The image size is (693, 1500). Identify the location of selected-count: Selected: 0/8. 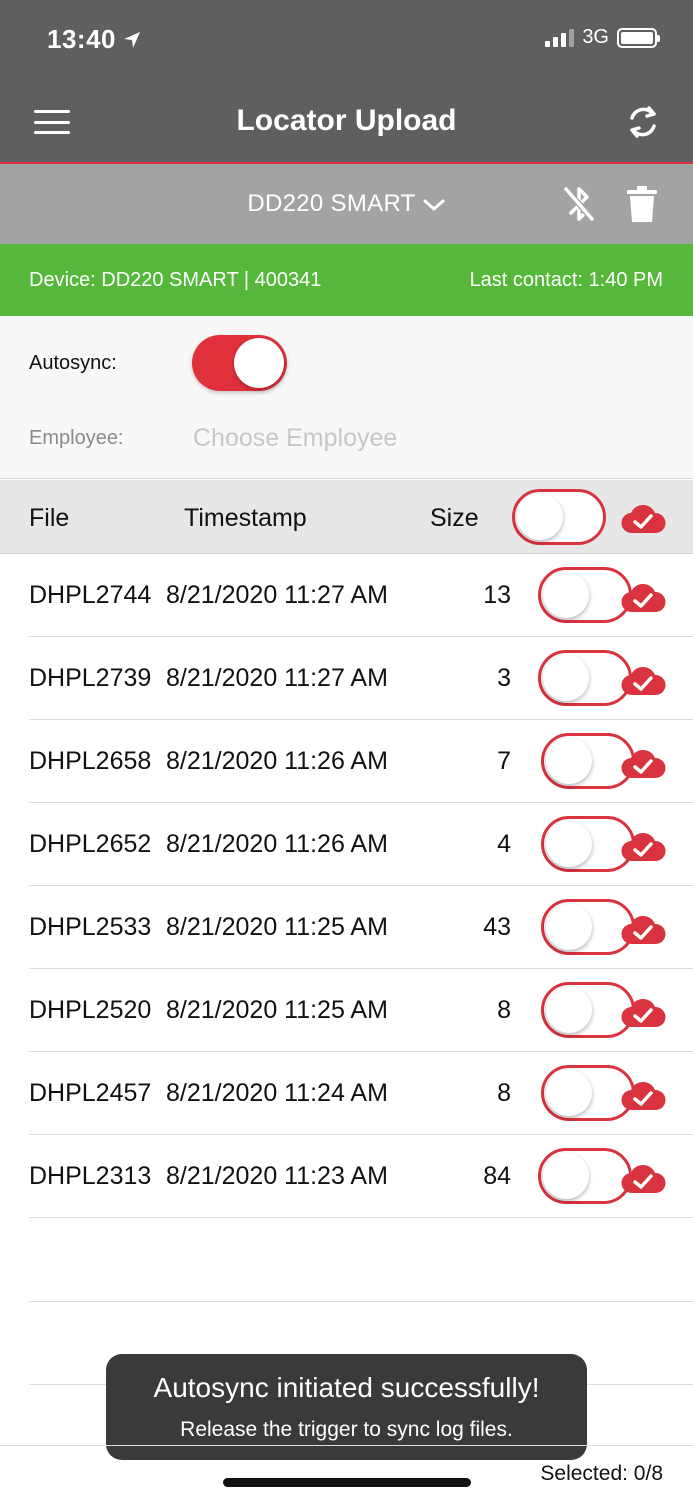
(601, 1473).